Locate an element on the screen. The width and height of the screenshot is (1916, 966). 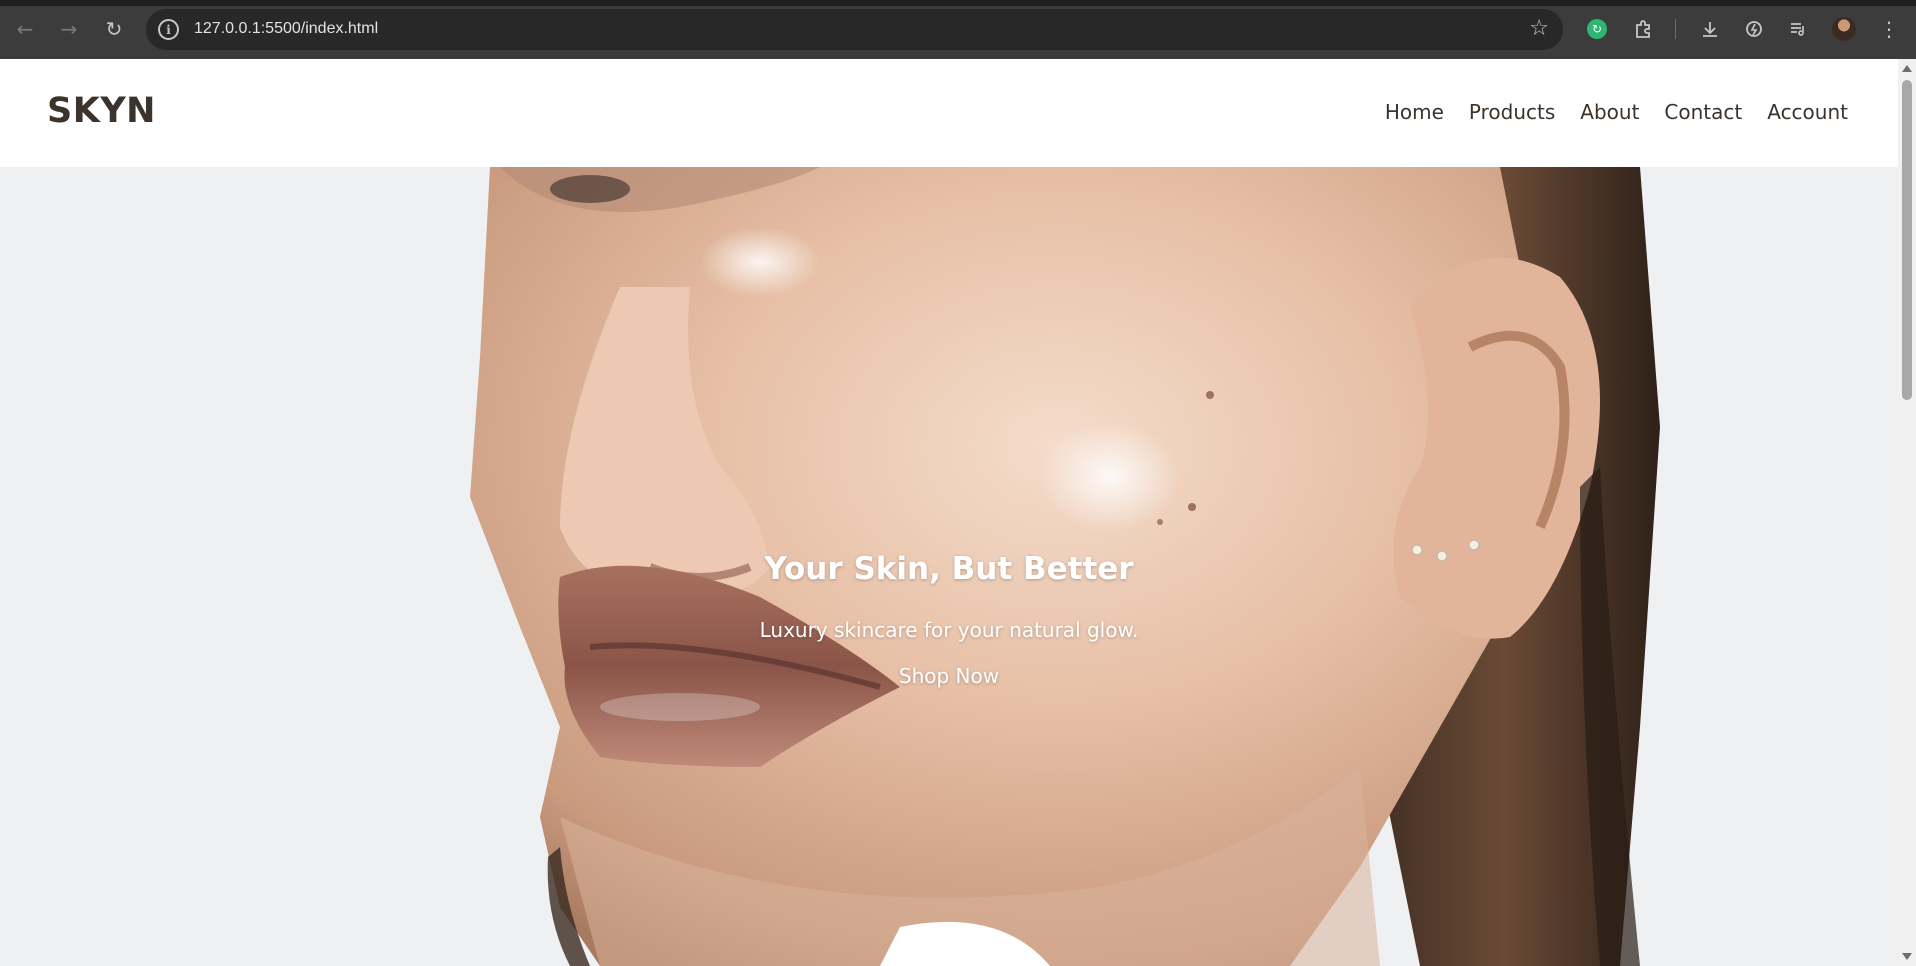
scroll-down-arrow-icon is located at coordinates (1907, 956).